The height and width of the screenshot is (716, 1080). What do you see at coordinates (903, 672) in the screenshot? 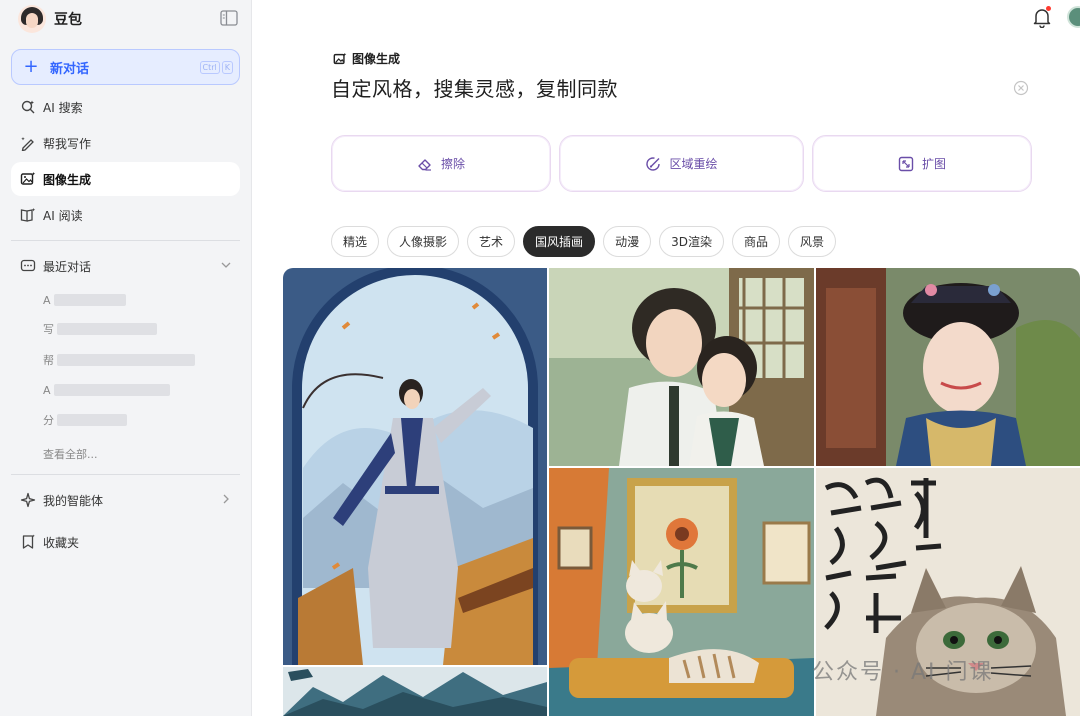
I see `watermark: 公众号 · AI 门课` at bounding box center [903, 672].